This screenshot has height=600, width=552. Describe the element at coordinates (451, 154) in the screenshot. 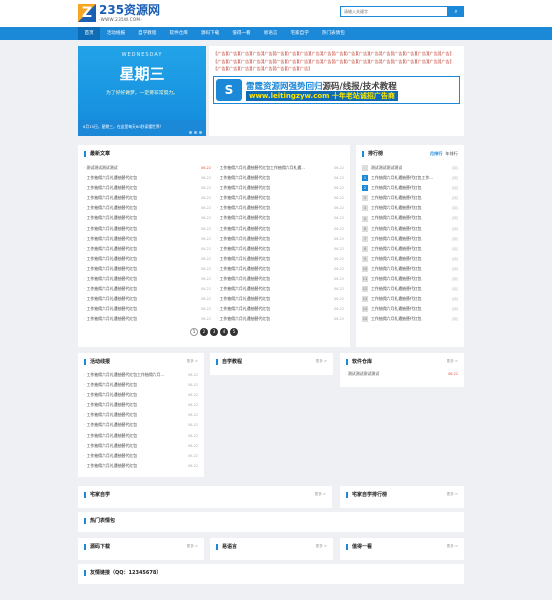

I see `tab-yearly: 年排行` at that location.